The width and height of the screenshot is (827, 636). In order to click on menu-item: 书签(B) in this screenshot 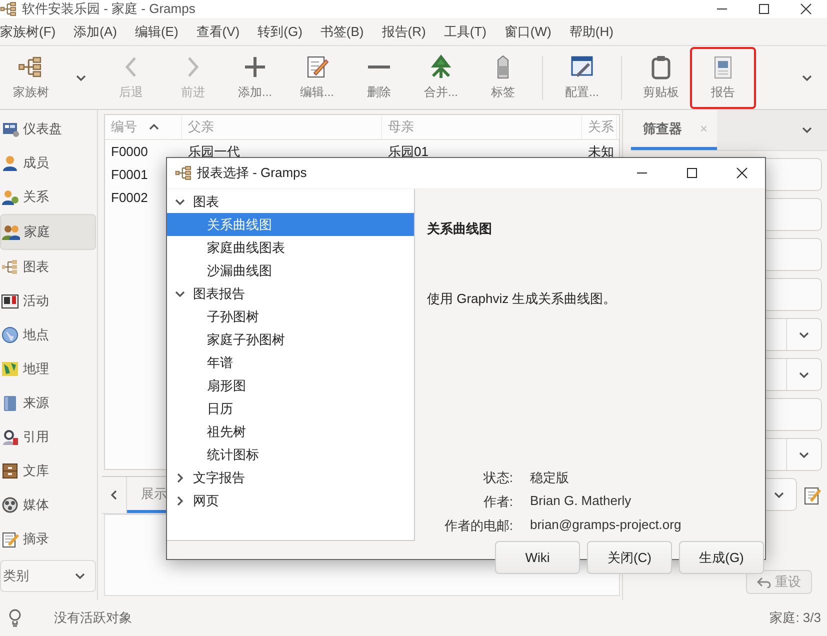, I will do `click(342, 31)`.